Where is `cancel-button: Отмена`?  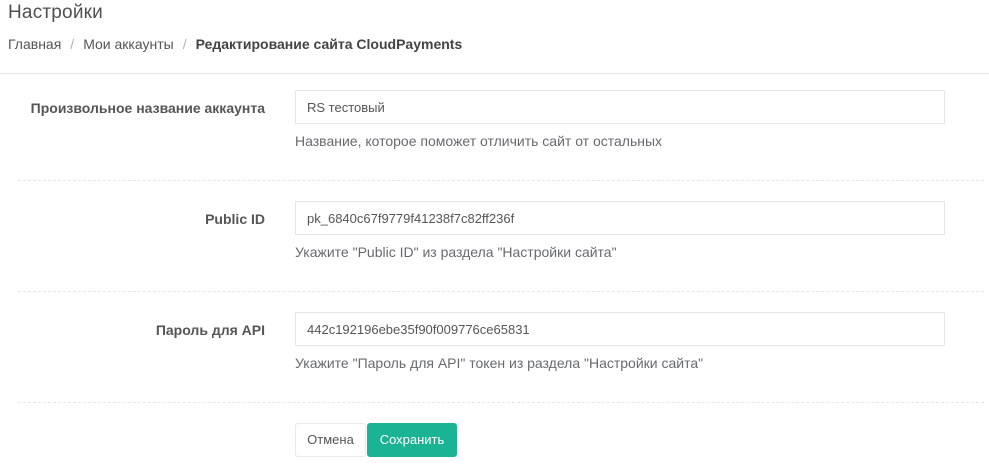 cancel-button: Отмена is located at coordinates (330, 440).